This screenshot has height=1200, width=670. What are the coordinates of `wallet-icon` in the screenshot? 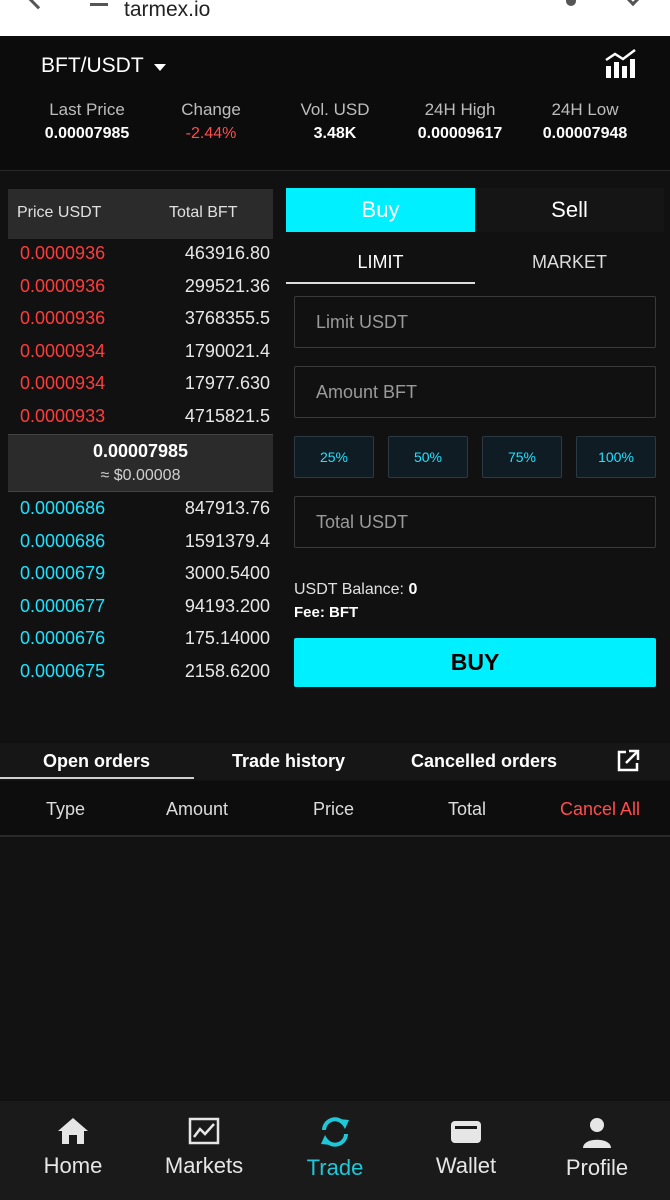 It's located at (466, 1132).